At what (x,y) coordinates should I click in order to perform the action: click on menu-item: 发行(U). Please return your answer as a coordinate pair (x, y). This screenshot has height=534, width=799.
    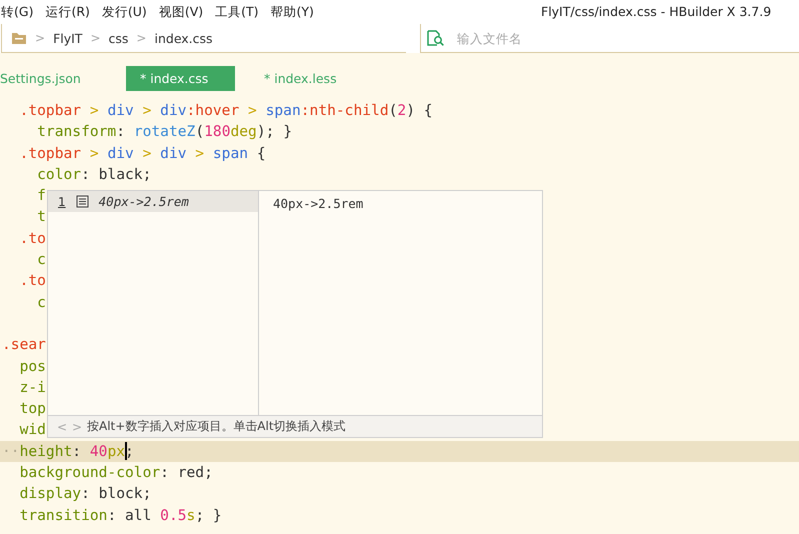
    Looking at the image, I should click on (124, 12).